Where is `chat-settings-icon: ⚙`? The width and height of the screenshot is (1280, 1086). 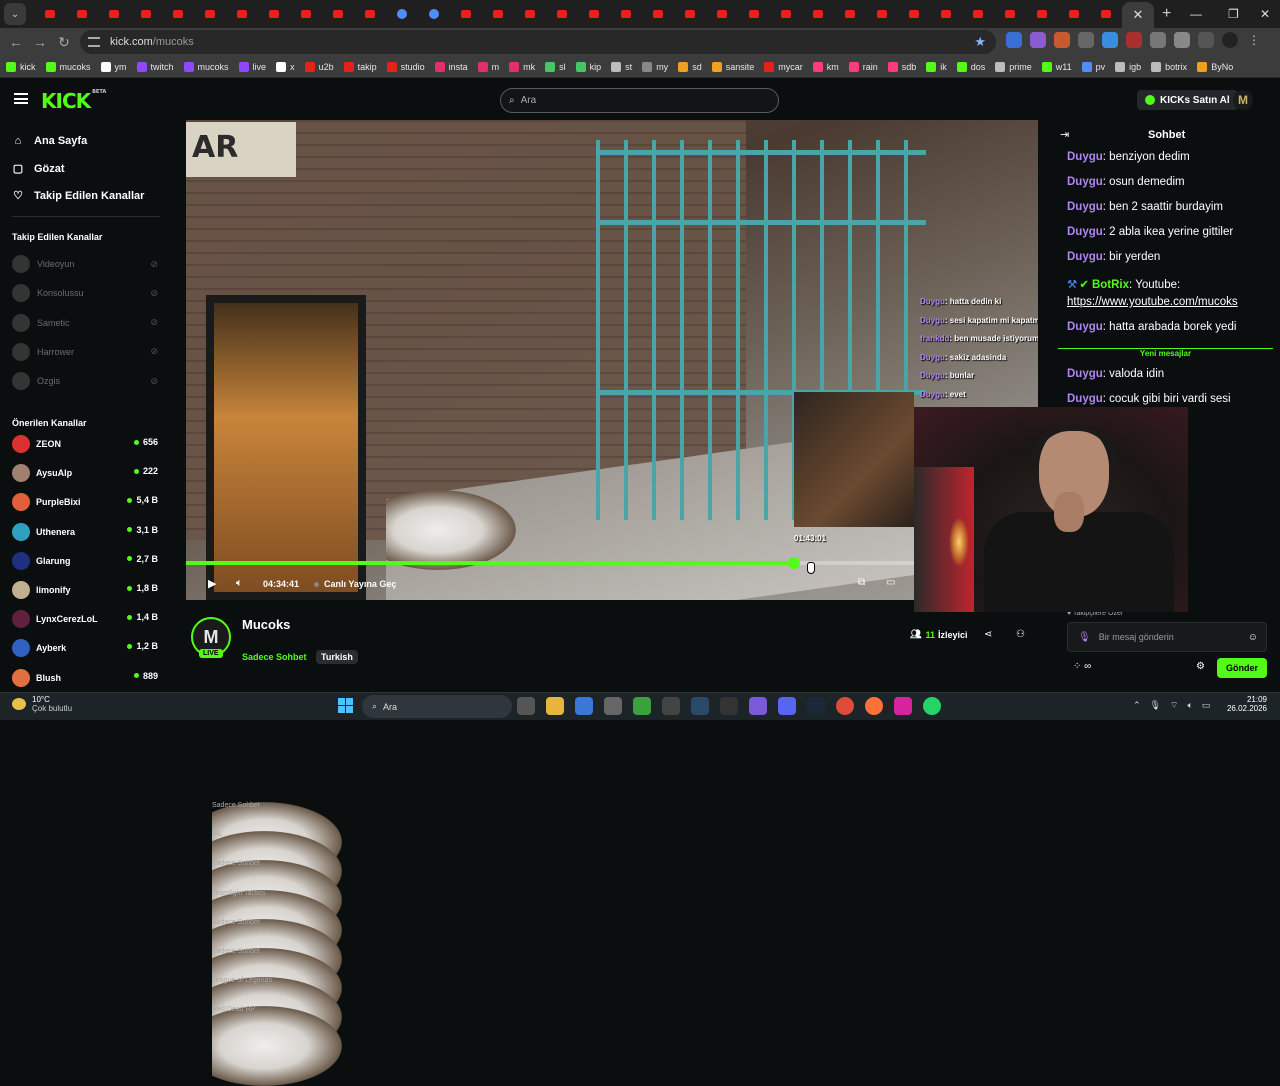
chat-settings-icon: ⚙ is located at coordinates (1200, 666).